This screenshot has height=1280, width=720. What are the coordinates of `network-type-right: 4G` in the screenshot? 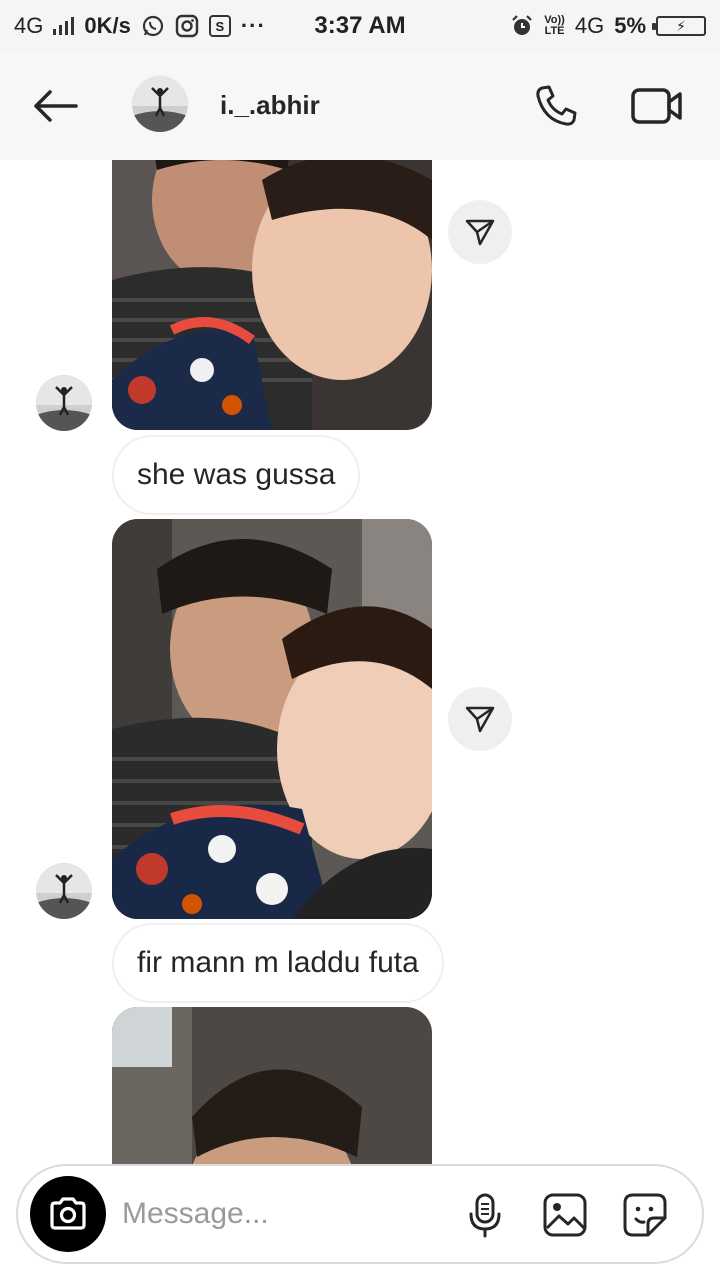 It's located at (589, 25).